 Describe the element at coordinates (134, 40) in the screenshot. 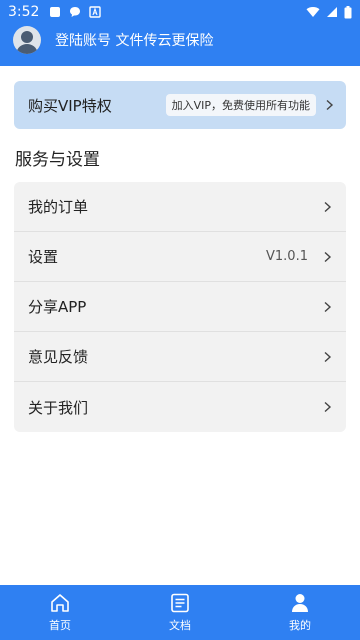

I see `login-prompt-text: 登陆账号 文件传云更保险` at that location.